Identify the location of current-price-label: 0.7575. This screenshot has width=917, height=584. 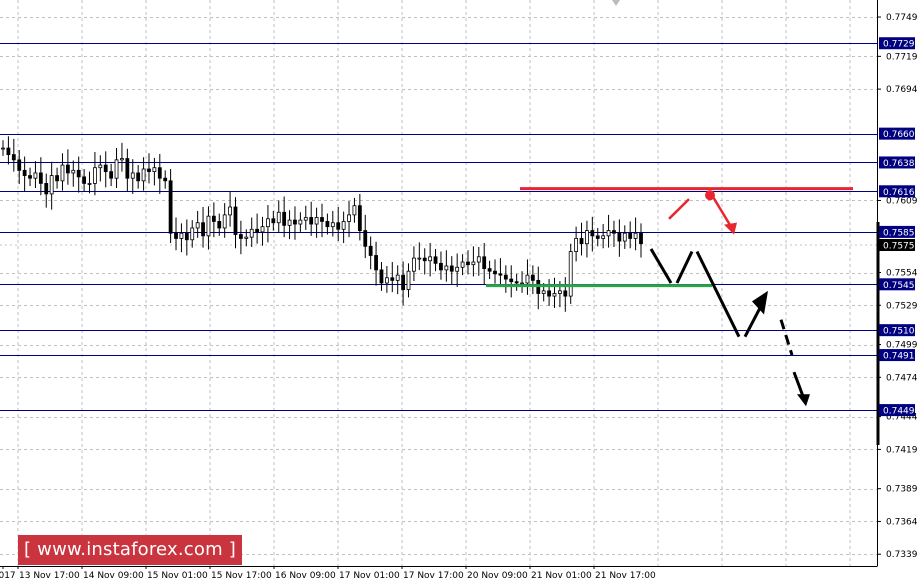
(899, 247).